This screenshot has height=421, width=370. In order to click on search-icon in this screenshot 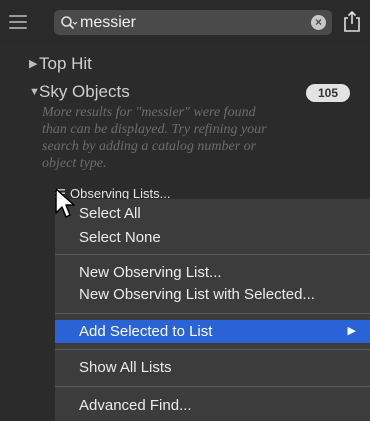, I will do `click(69, 23)`.